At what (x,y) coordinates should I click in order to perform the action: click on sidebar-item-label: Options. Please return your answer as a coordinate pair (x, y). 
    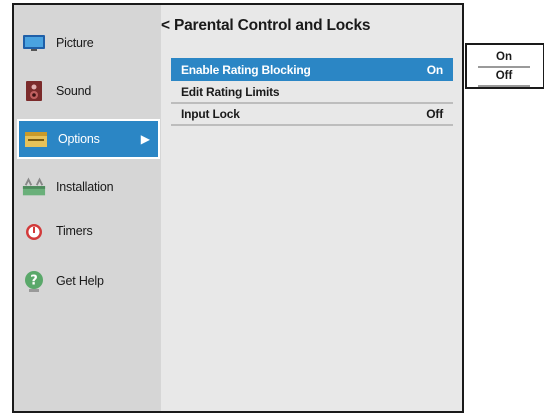
    Looking at the image, I should click on (79, 139).